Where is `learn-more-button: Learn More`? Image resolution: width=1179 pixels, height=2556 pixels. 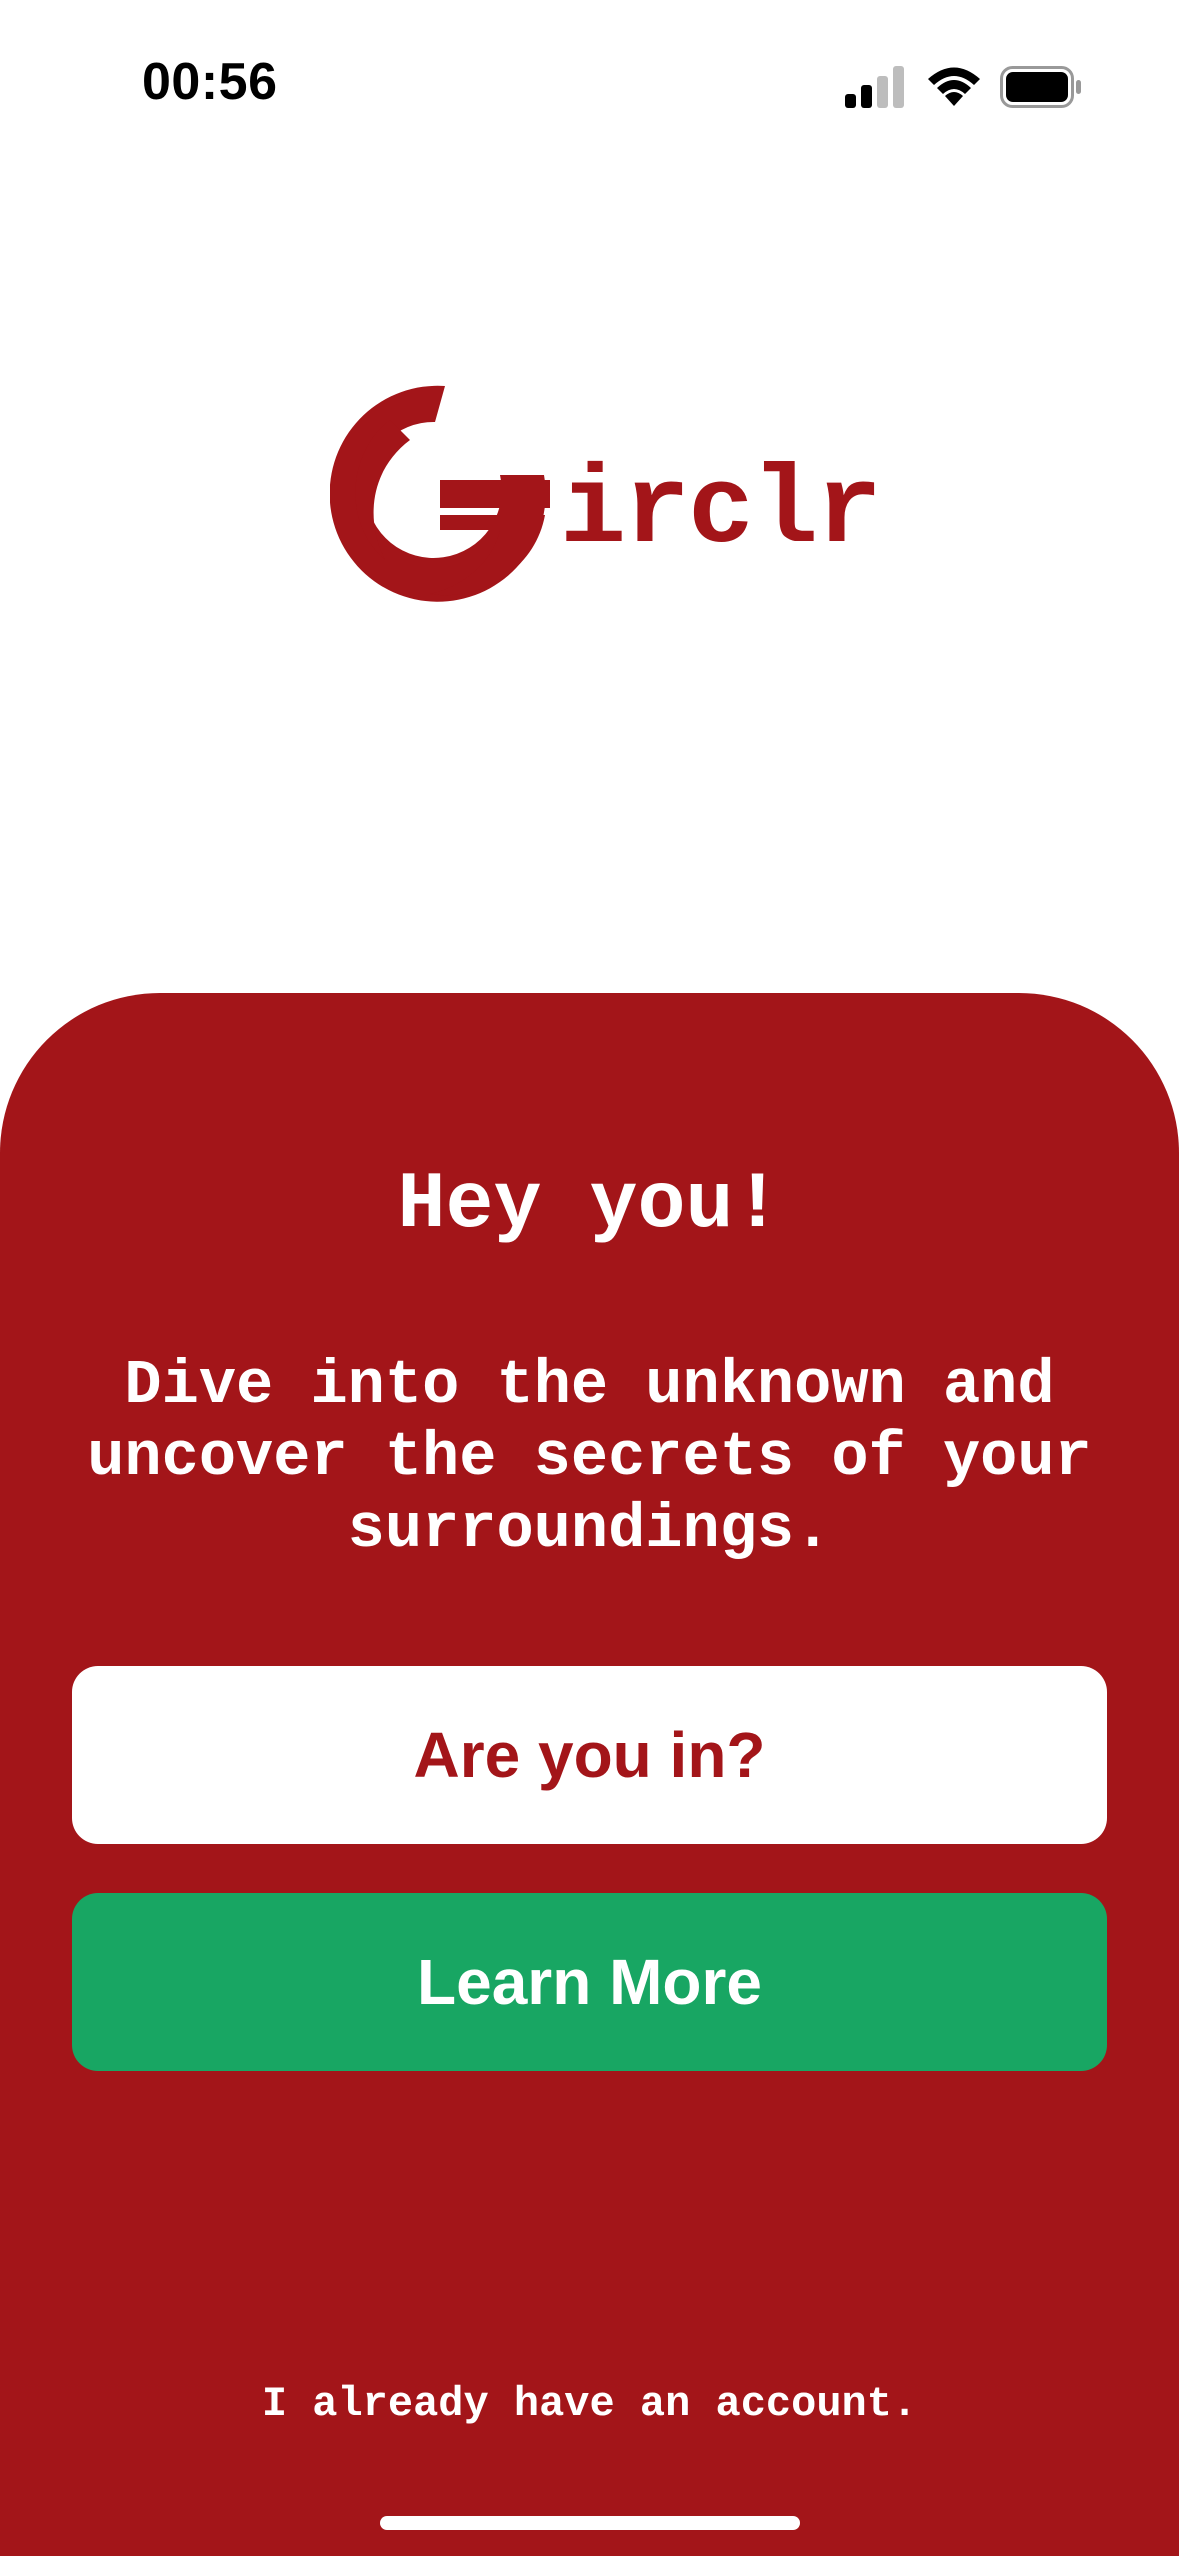
learn-more-button: Learn More is located at coordinates (589, 1982).